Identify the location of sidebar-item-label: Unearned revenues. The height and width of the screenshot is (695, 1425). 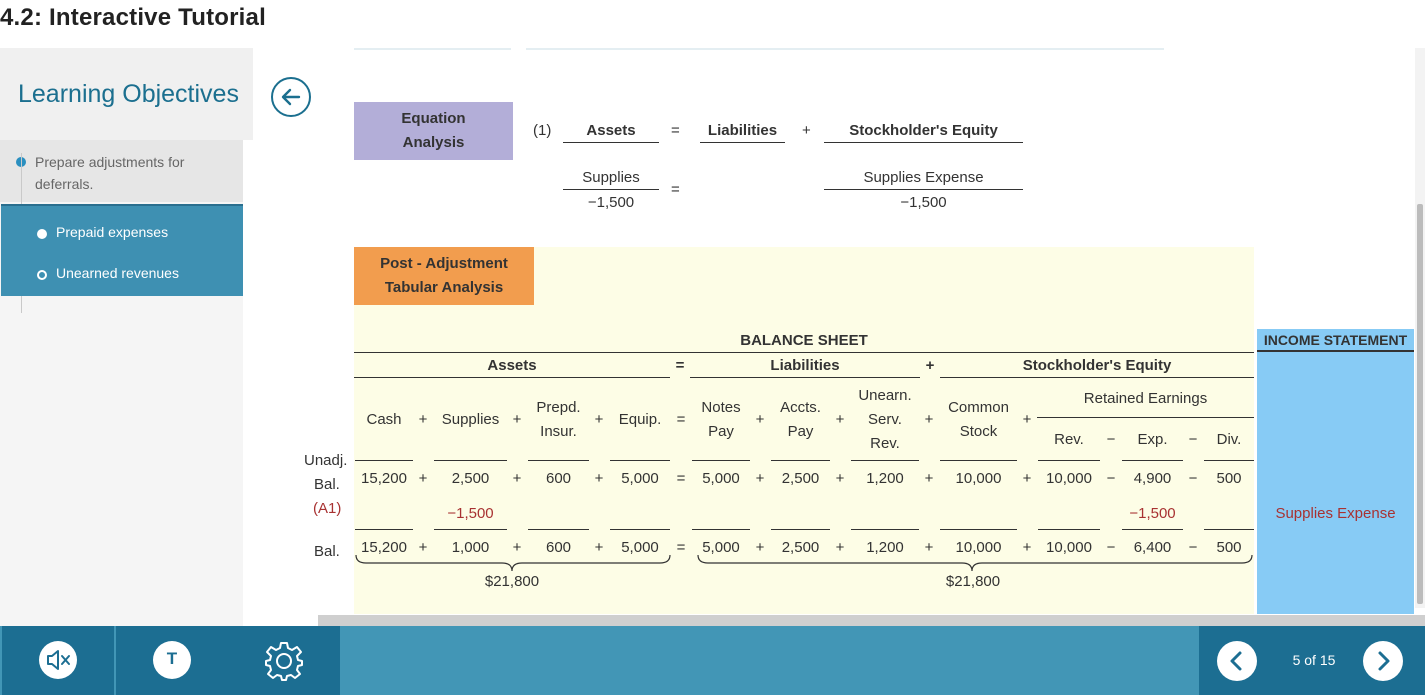
(117, 273).